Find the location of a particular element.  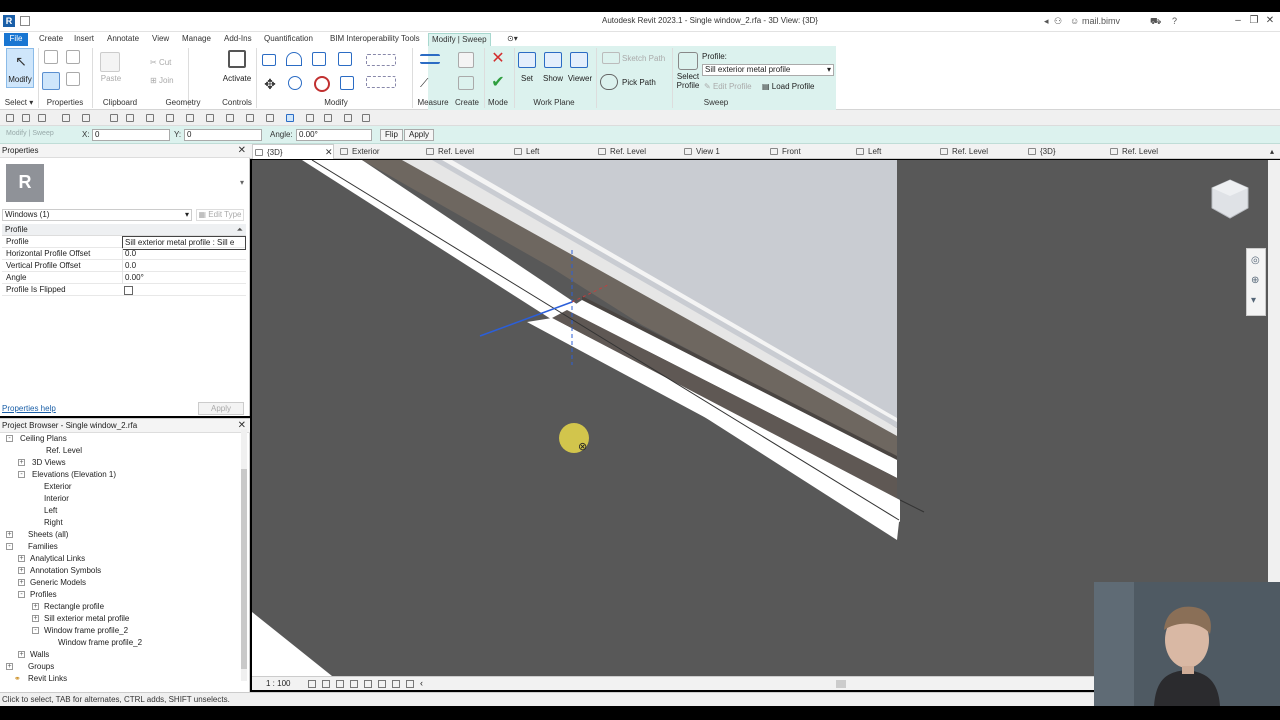

edit-profile-button: ✎ Edit Profile is located at coordinates (732, 86).